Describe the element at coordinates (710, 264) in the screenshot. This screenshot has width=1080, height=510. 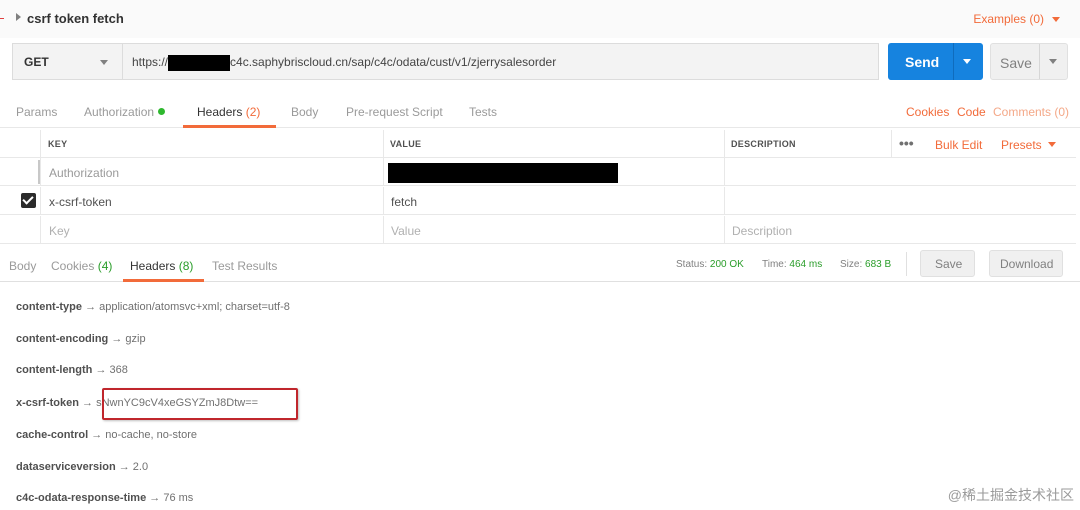
I see `status-readout: Status: 200 OK` at that location.